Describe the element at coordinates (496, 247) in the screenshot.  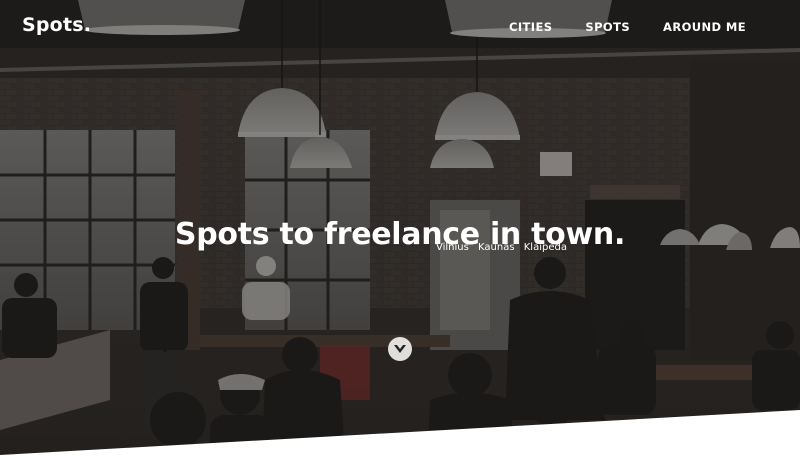
I see `city-link-kaunas: Kaunas` at that location.